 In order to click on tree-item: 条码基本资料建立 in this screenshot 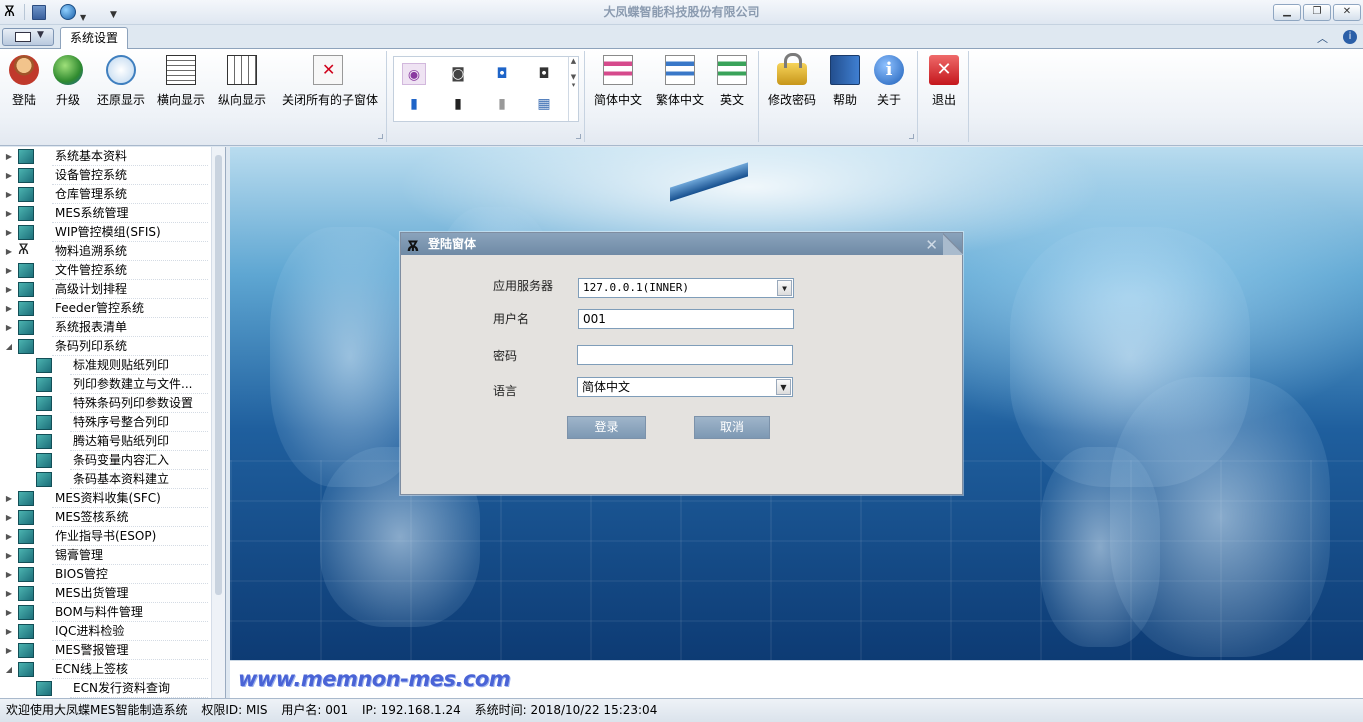, I will do `click(107, 479)`.